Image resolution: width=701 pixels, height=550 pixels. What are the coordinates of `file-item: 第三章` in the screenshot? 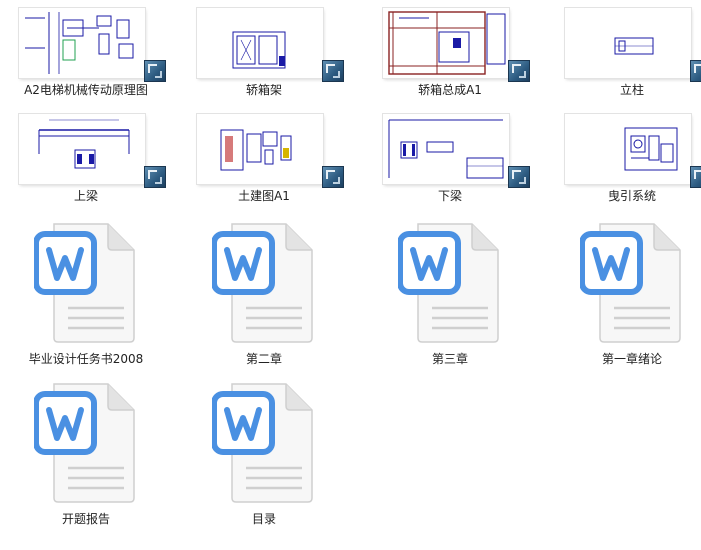 It's located at (450, 305).